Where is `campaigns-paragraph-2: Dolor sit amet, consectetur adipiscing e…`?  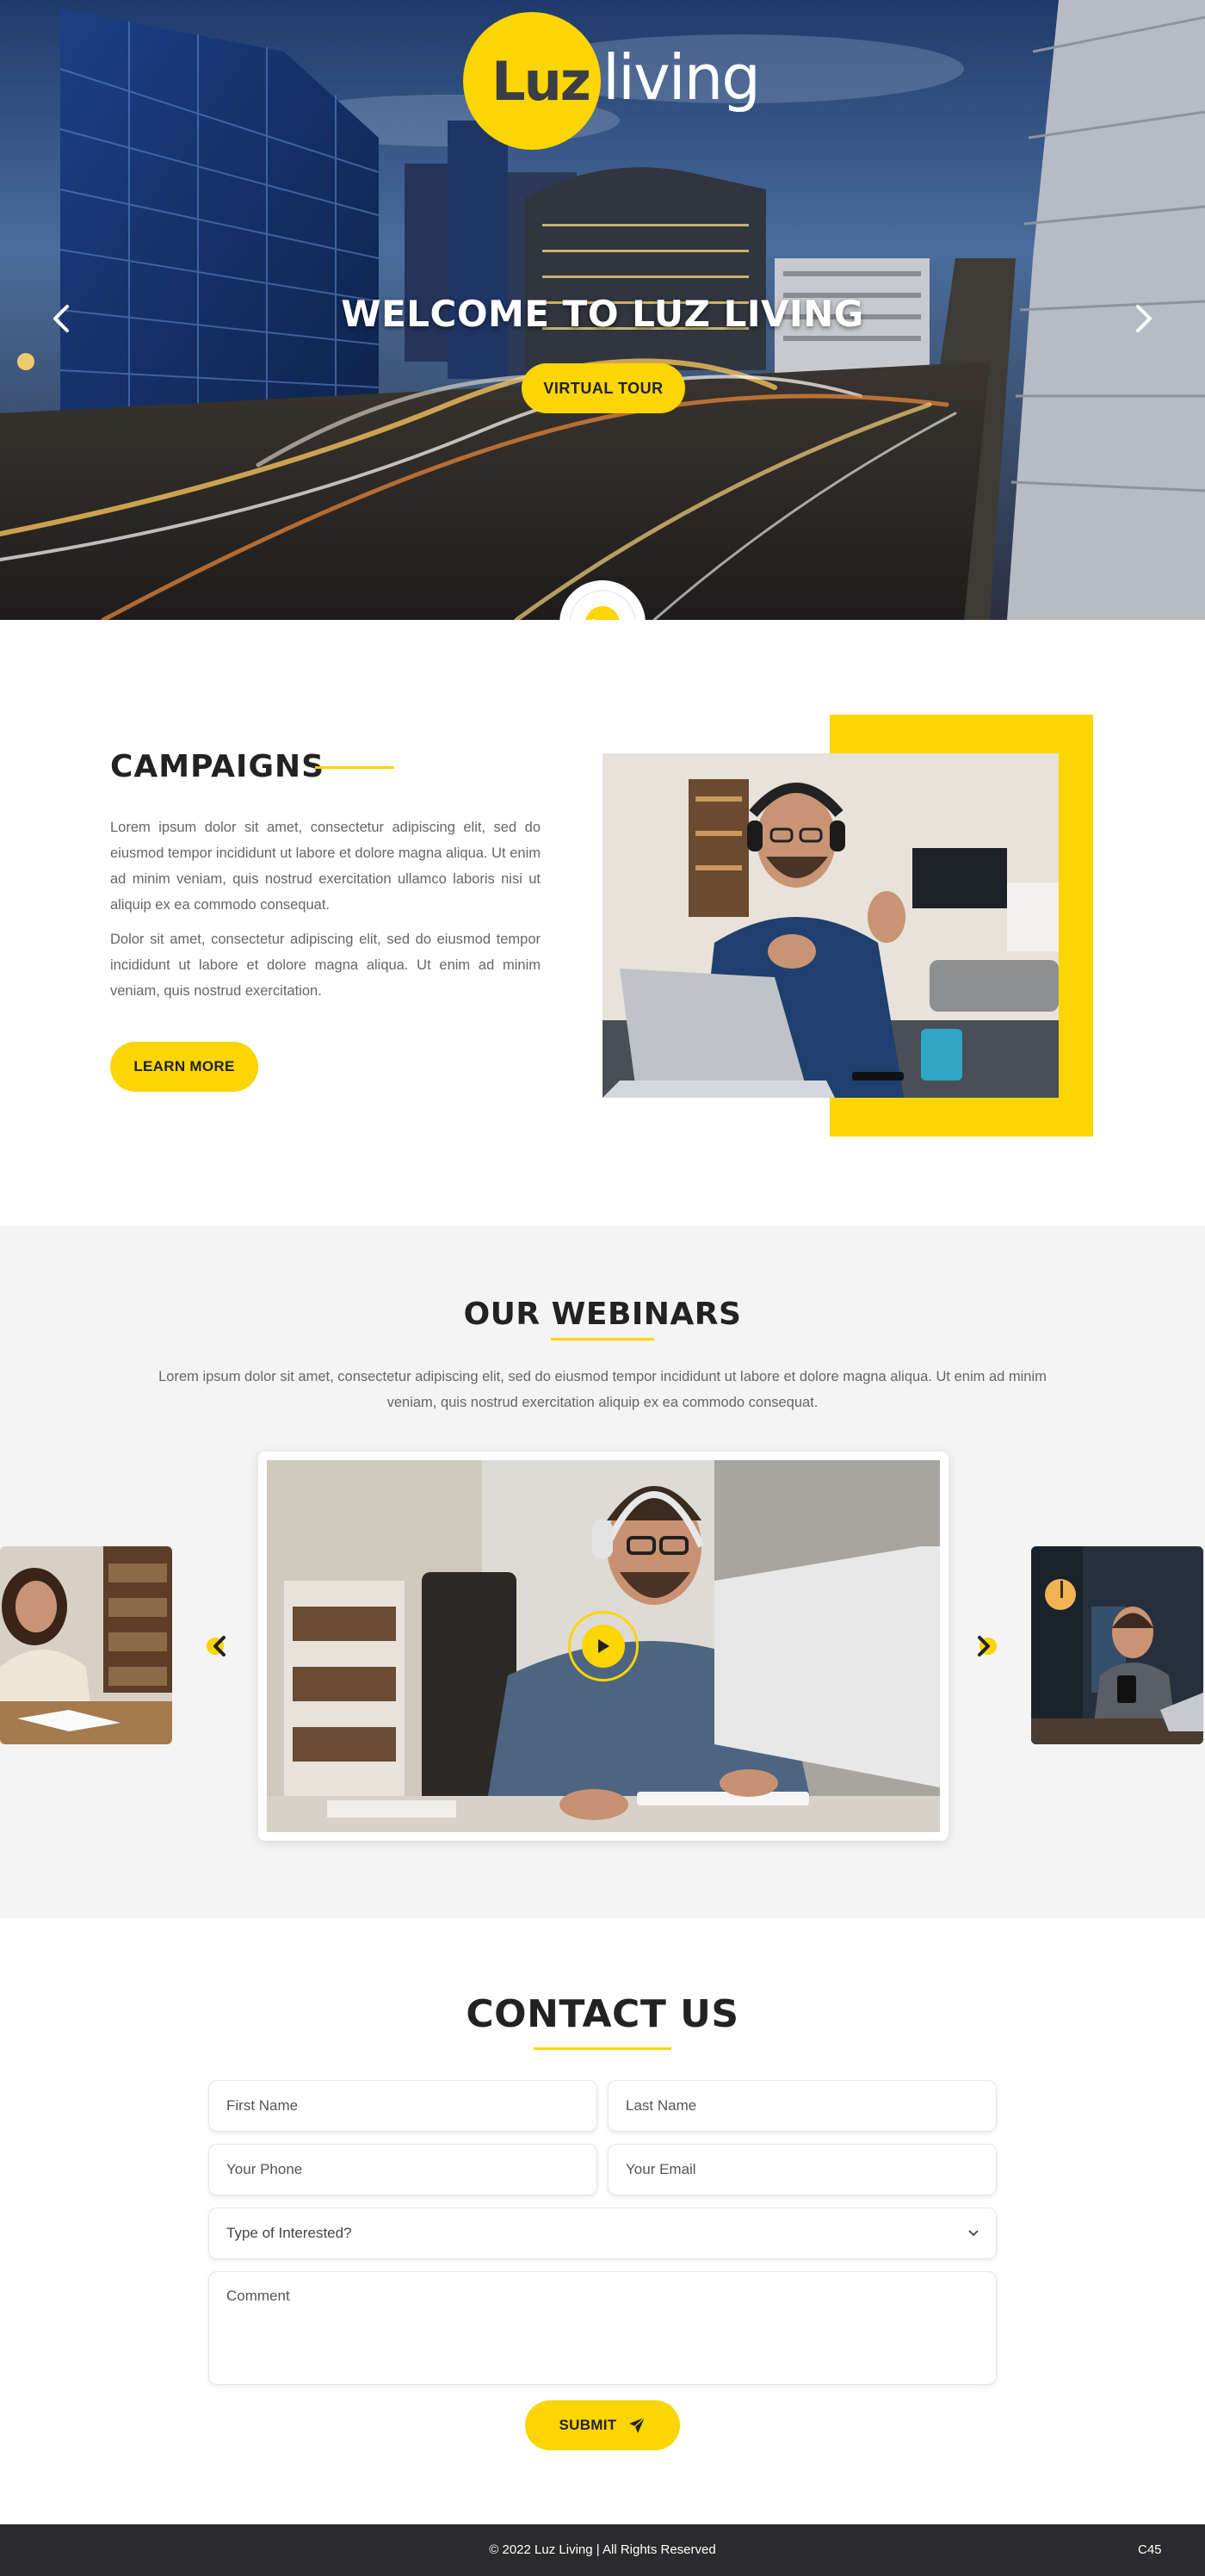 campaigns-paragraph-2: Dolor sit amet, consectetur adipiscing e… is located at coordinates (326, 966).